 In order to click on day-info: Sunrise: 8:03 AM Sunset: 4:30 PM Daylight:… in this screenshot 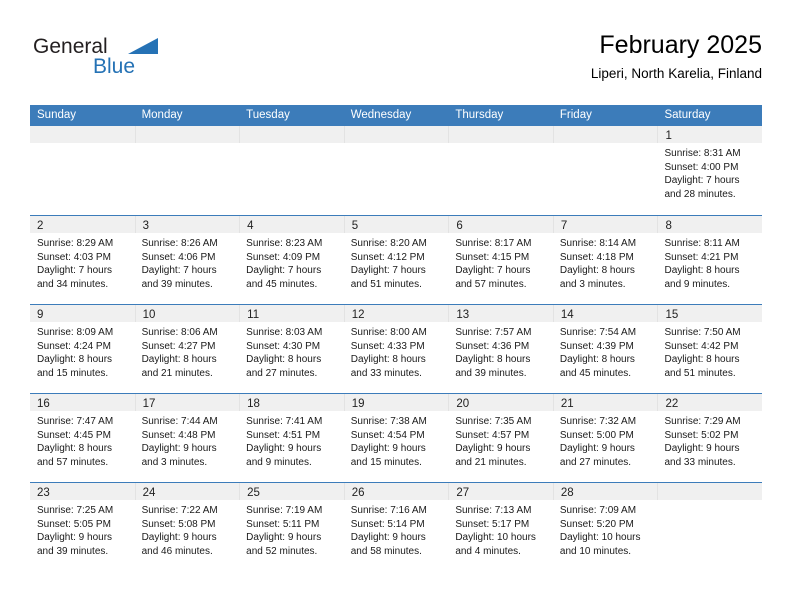, I will do `click(291, 351)`.